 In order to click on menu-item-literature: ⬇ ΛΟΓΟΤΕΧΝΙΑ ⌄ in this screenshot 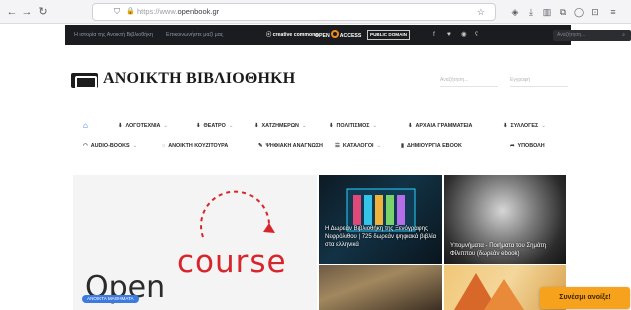, I will do `click(143, 126)`.